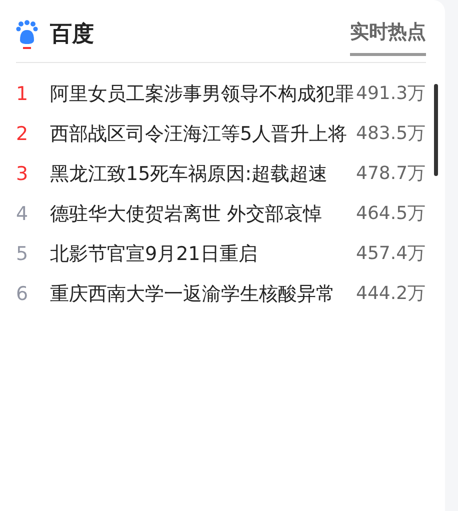 This screenshot has width=458, height=511. Describe the element at coordinates (23, 174) in the screenshot. I see `rank-number: 3` at that location.